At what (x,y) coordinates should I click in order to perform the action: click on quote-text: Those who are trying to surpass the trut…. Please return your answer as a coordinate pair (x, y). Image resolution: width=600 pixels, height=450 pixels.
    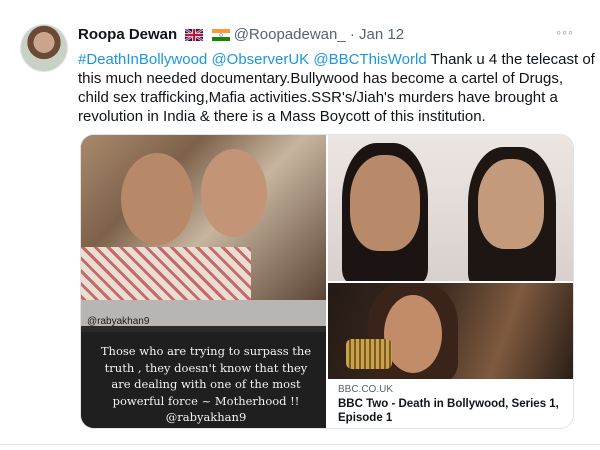
    Looking at the image, I should click on (206, 384).